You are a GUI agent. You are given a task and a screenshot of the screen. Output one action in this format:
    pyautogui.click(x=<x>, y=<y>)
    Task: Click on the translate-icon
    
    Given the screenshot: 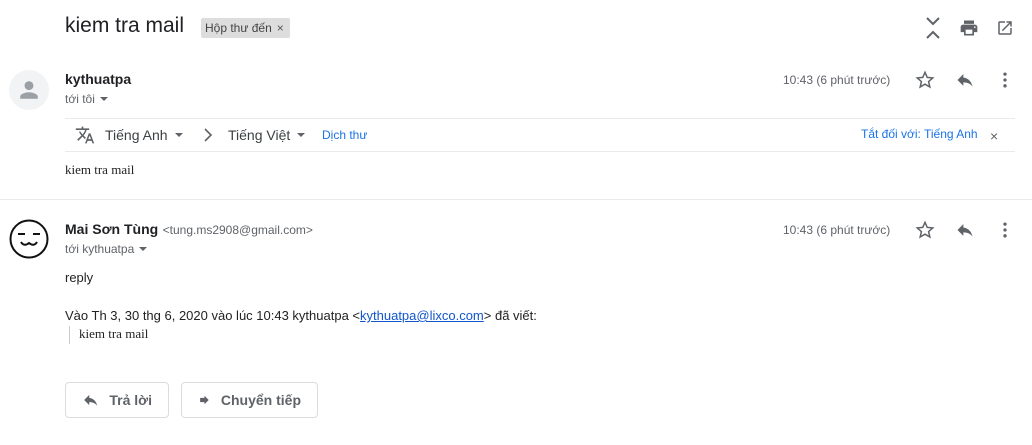 What is the action you would take?
    pyautogui.click(x=85, y=137)
    